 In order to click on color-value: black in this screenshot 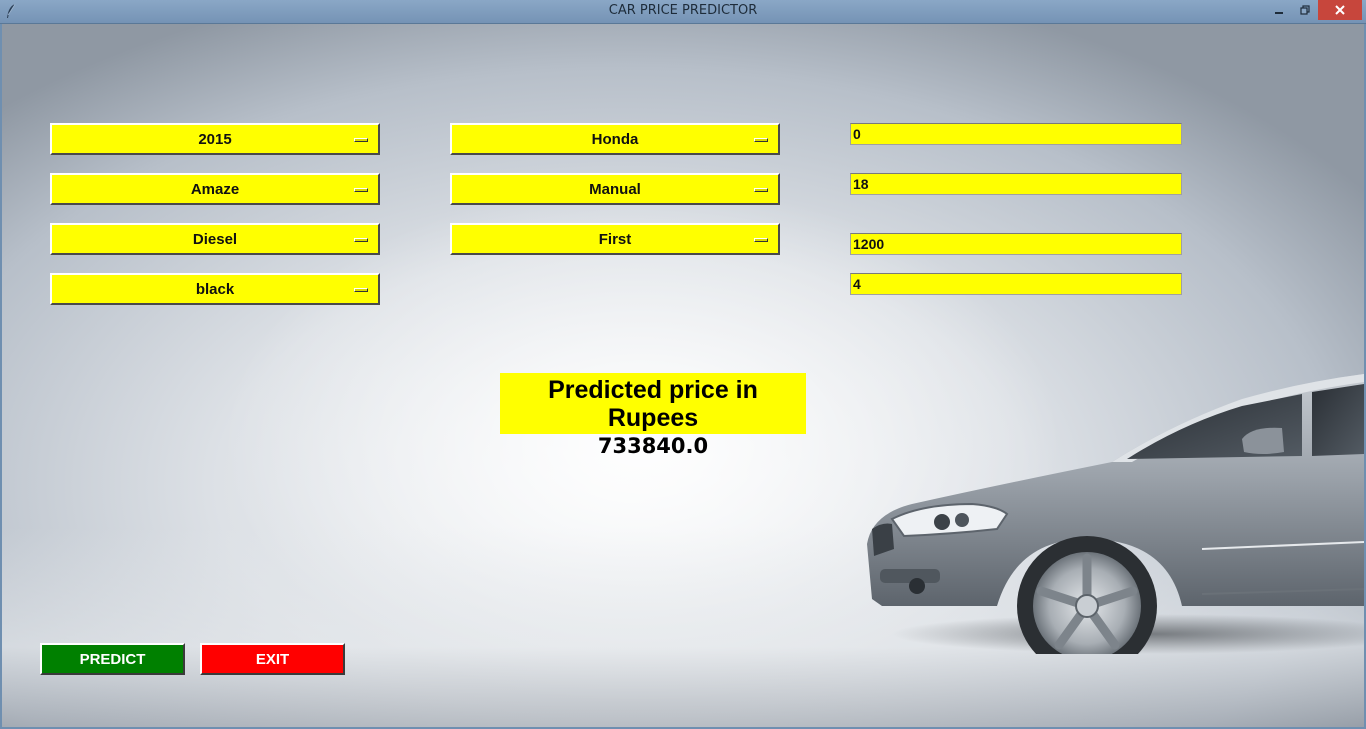, I will do `click(215, 289)`.